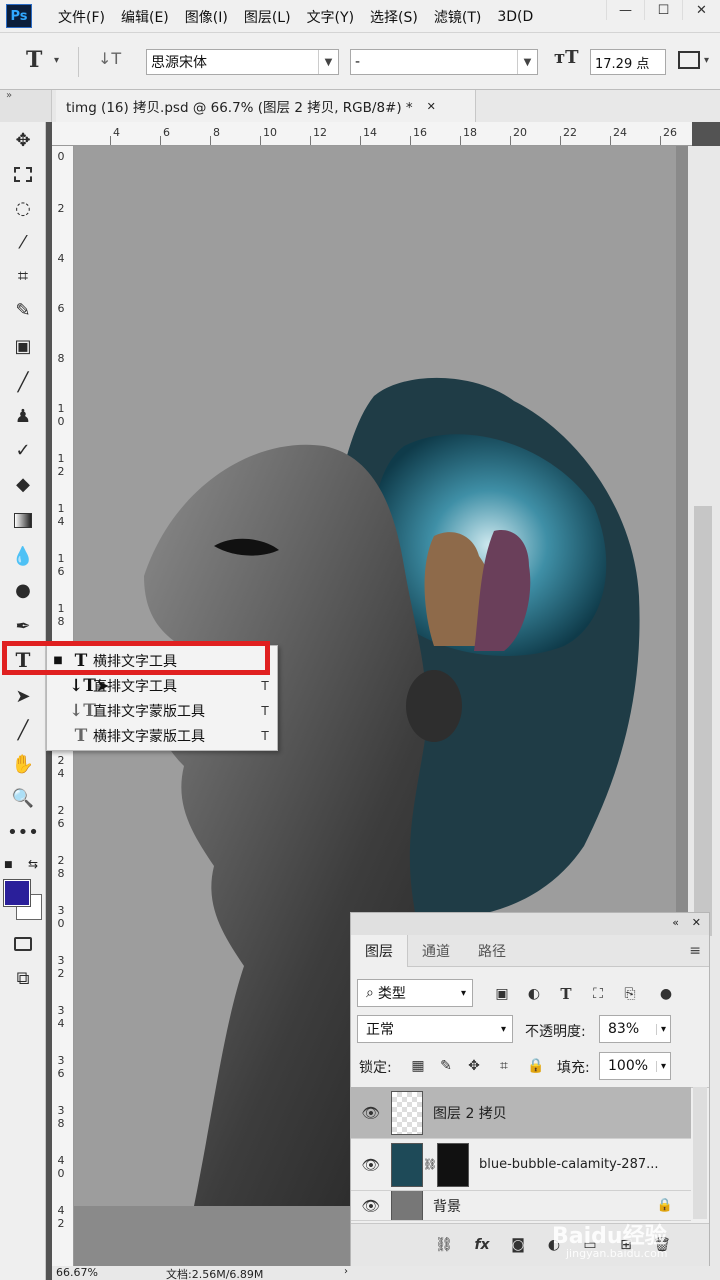 This screenshot has height=1280, width=720. I want to click on font-family-value: 思源宋体, so click(179, 63).